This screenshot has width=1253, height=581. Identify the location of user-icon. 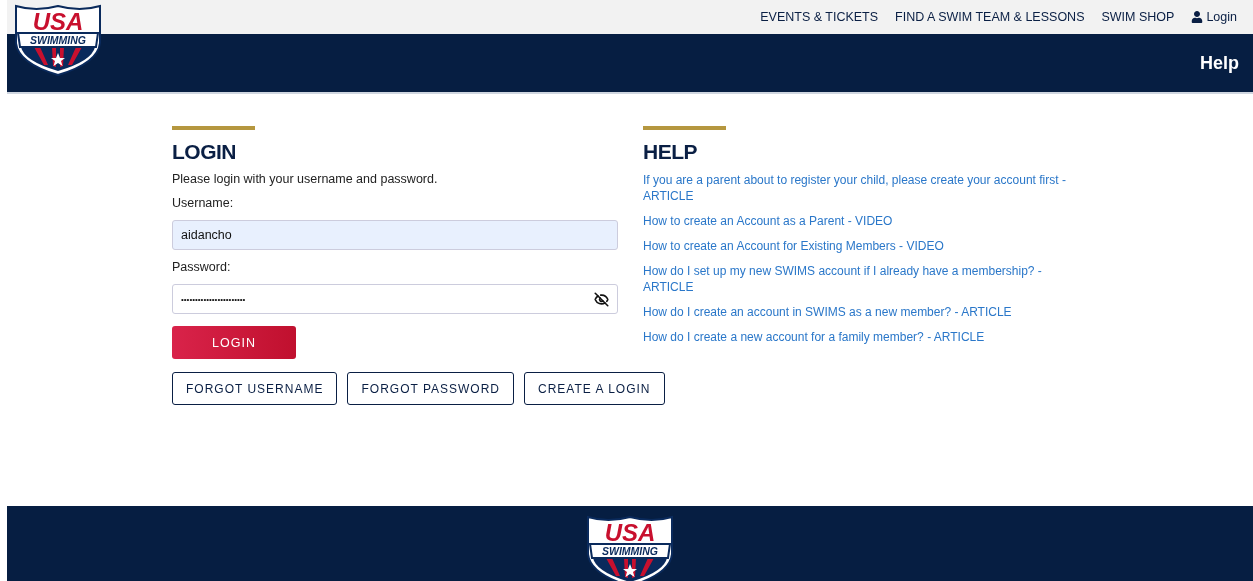
(1197, 17).